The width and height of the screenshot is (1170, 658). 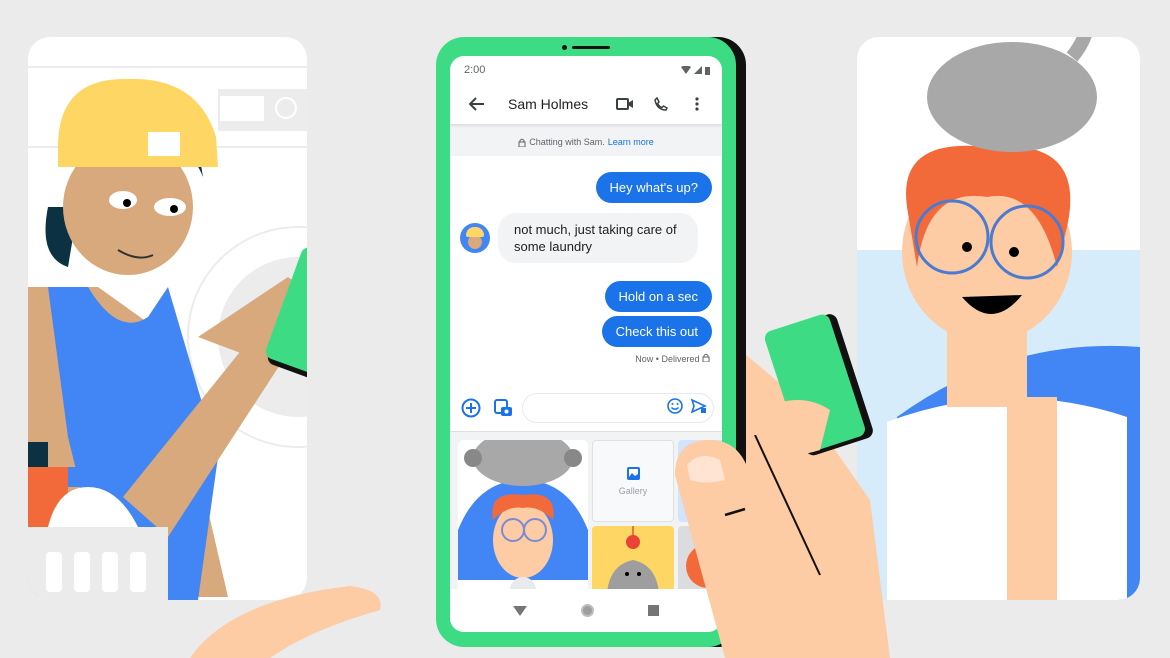 I want to click on nav-home-icon, so click(x=587, y=610).